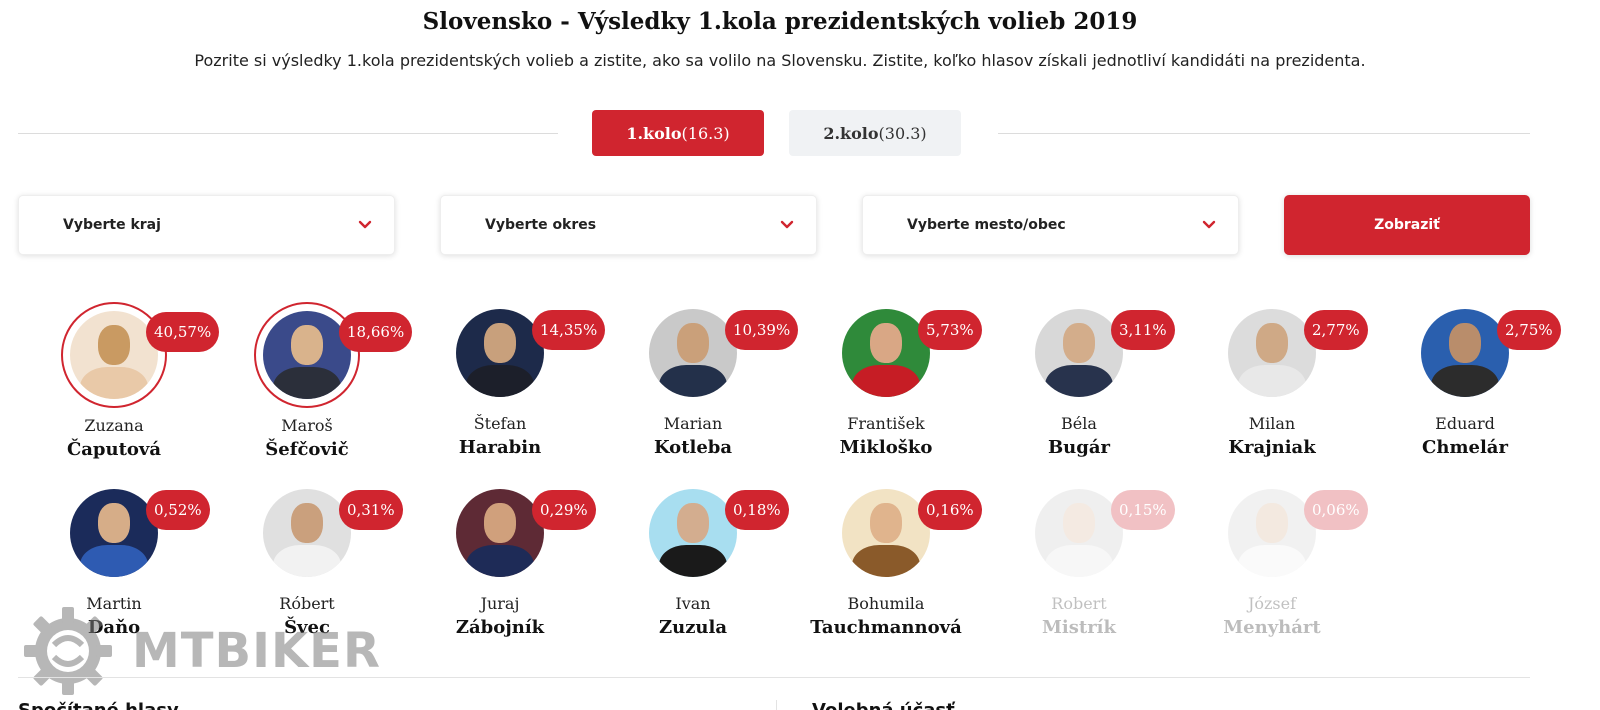 The image size is (1600, 710). Describe the element at coordinates (500, 423) in the screenshot. I see `candidate-first-name: Štefan` at that location.